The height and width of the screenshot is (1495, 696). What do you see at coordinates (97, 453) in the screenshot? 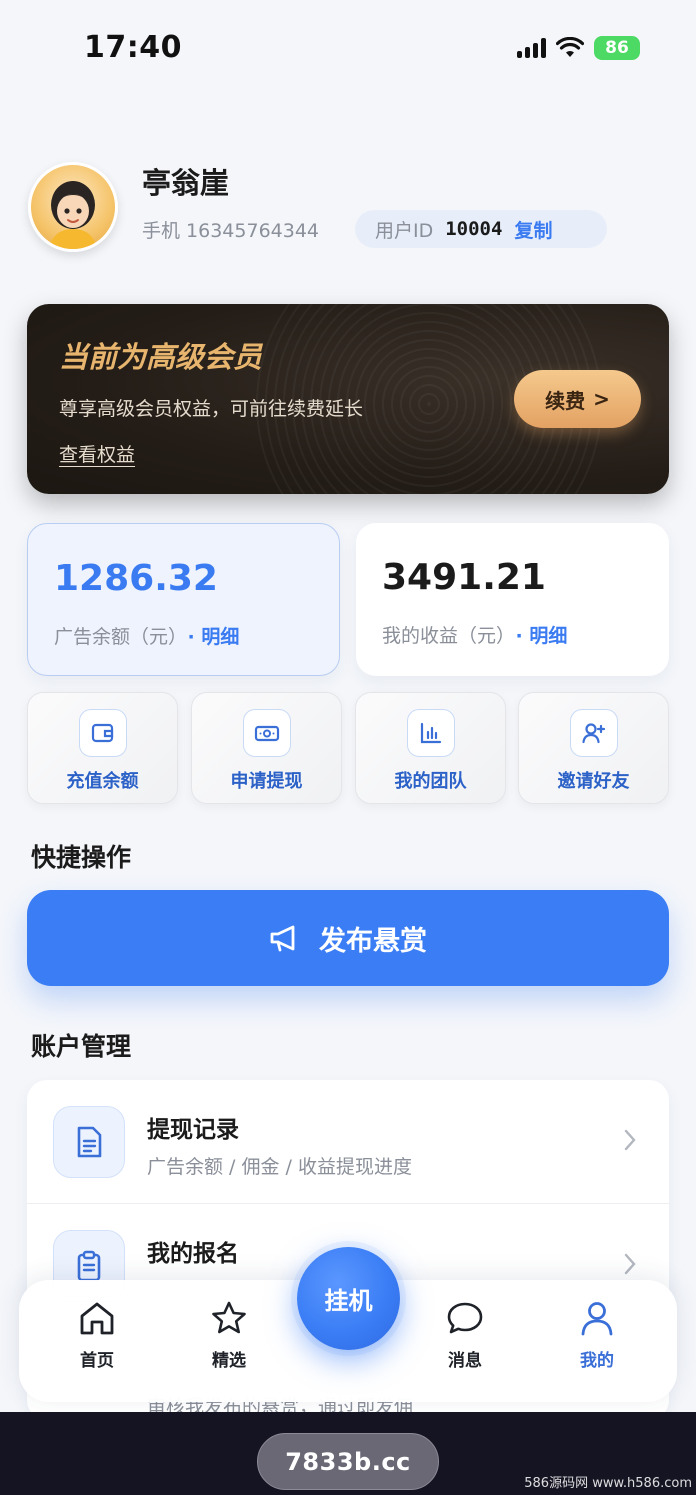
I see `view-benefits-link: 查看权益` at bounding box center [97, 453].